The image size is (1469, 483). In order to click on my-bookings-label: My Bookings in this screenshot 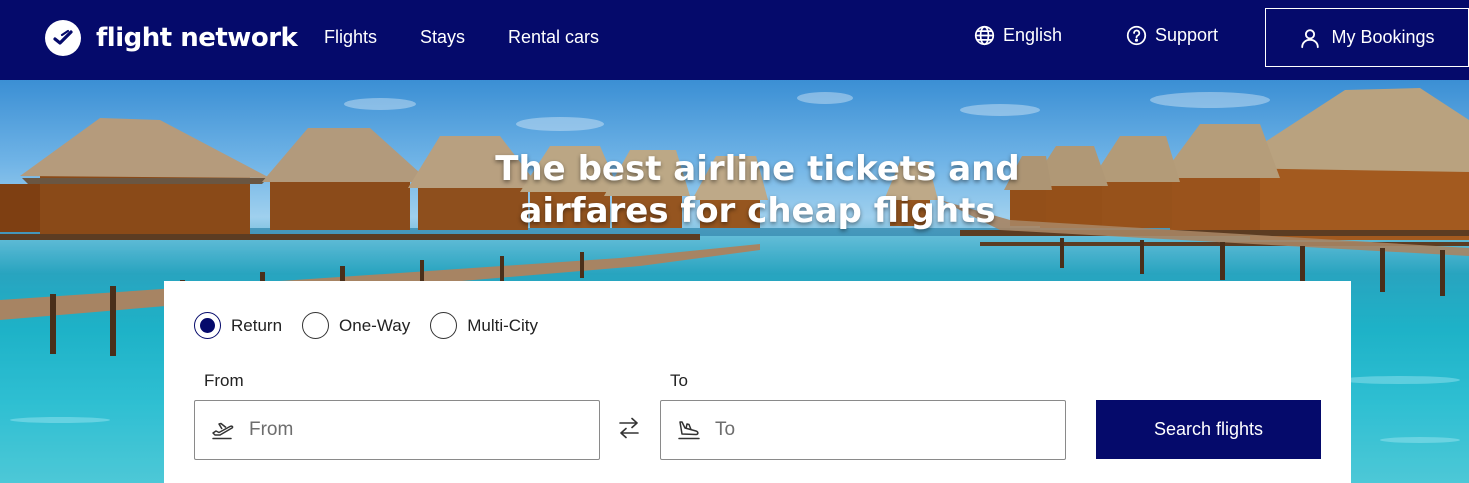, I will do `click(1383, 37)`.